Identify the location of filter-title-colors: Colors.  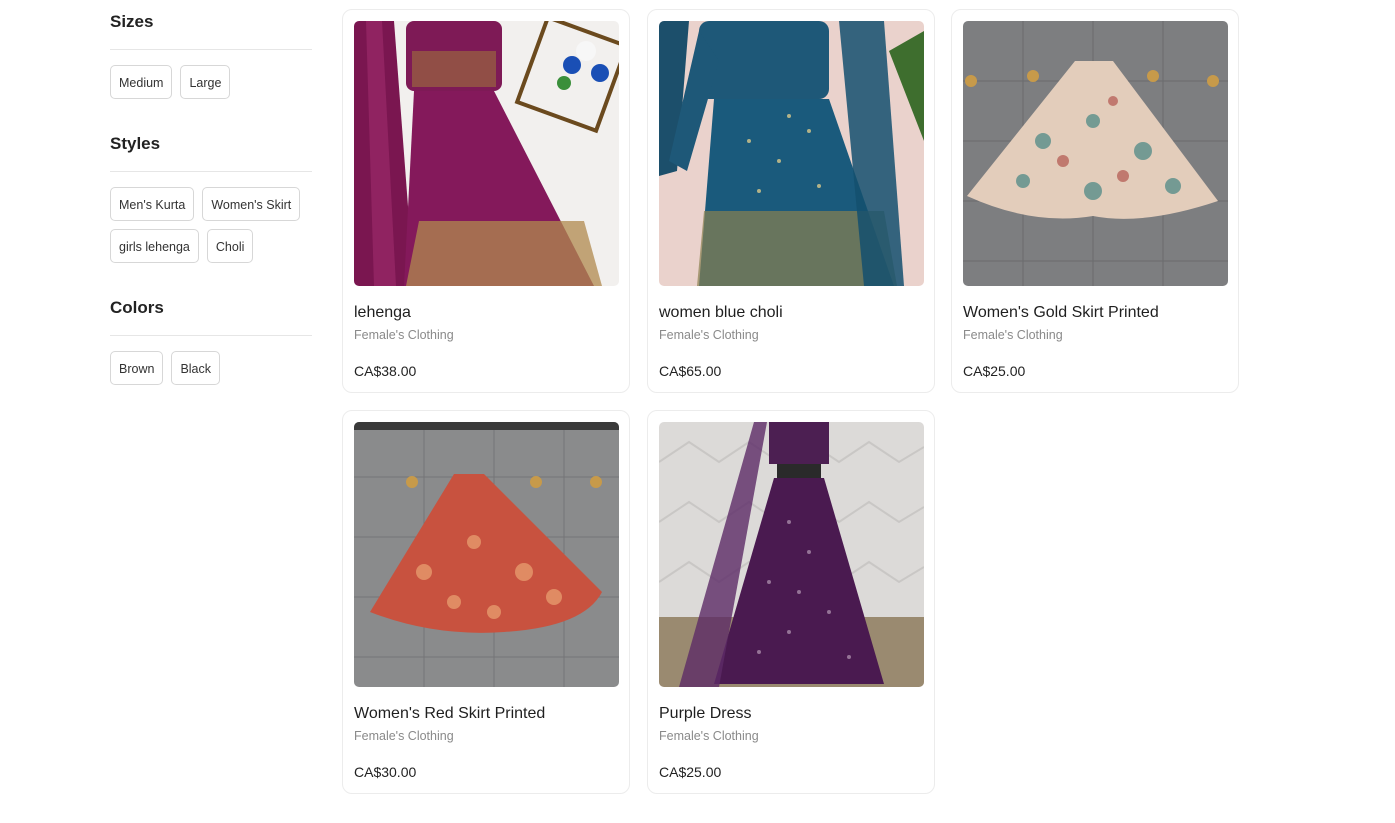
(137, 307).